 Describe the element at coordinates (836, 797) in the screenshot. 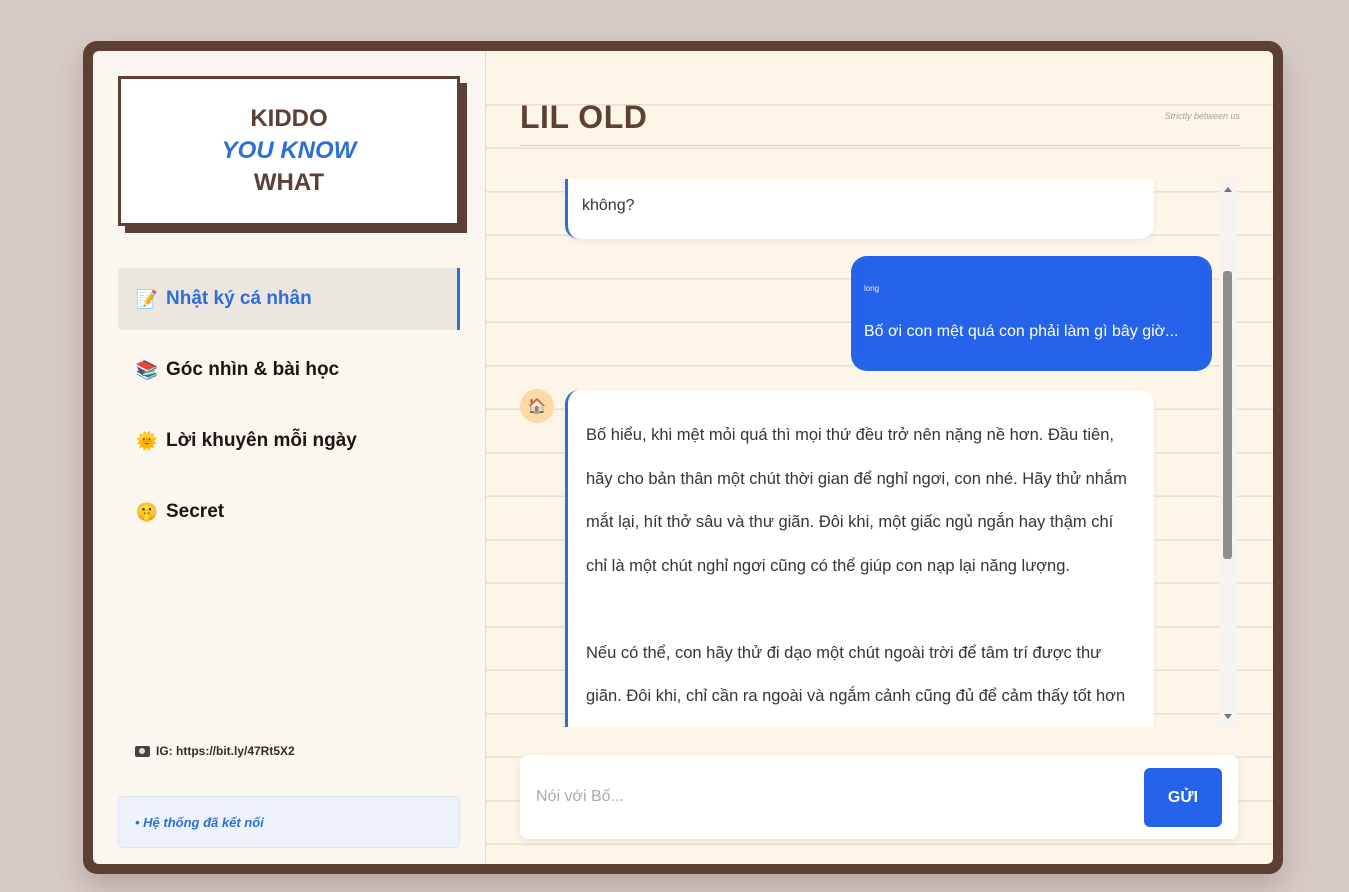

I see `message-input` at that location.